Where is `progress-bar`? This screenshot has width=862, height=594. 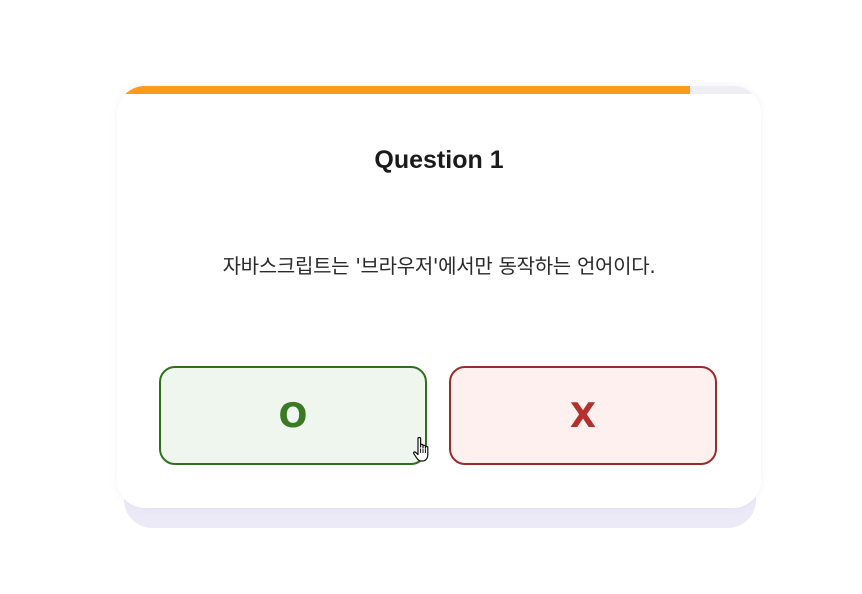 progress-bar is located at coordinates (439, 90).